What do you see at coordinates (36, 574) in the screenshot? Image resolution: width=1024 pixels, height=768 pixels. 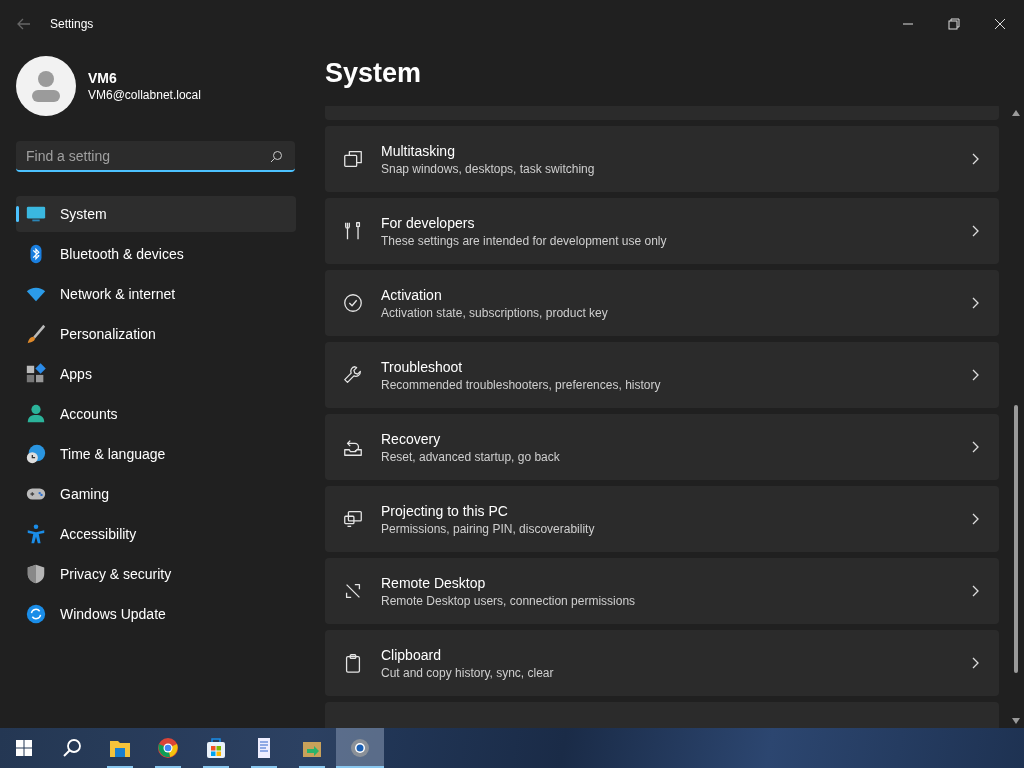 I see `shield-icon` at bounding box center [36, 574].